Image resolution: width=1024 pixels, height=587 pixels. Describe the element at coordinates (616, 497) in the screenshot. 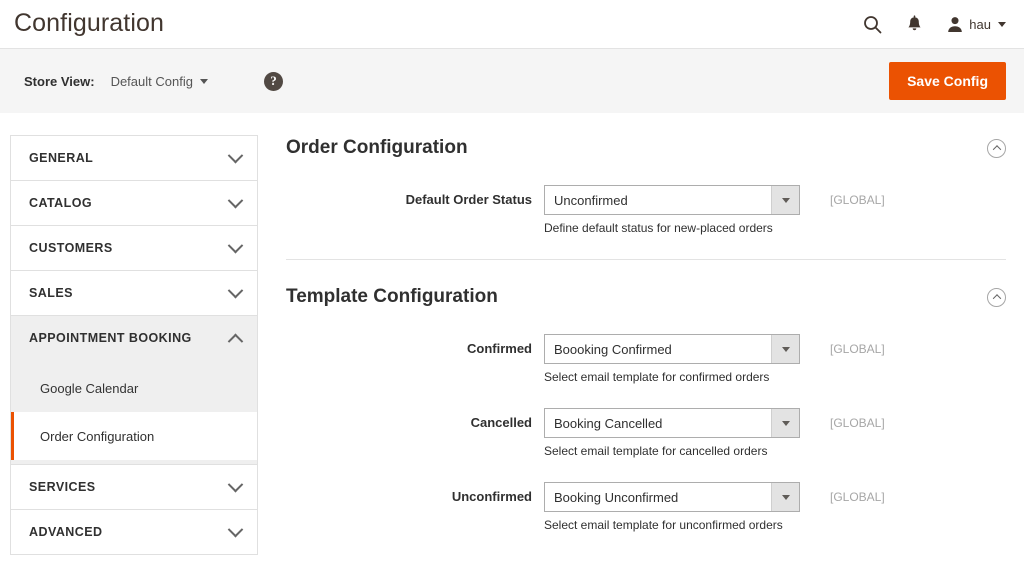

I see `select-value: Booking Unconfirmed` at that location.